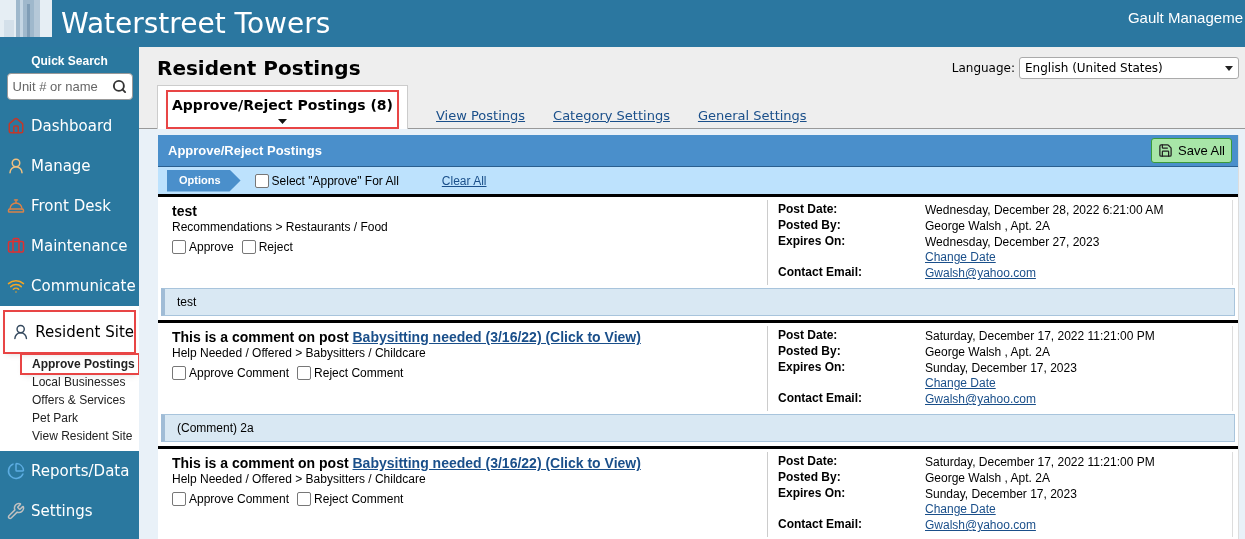  What do you see at coordinates (1191, 150) in the screenshot?
I see `save-all-button: Save All` at bounding box center [1191, 150].